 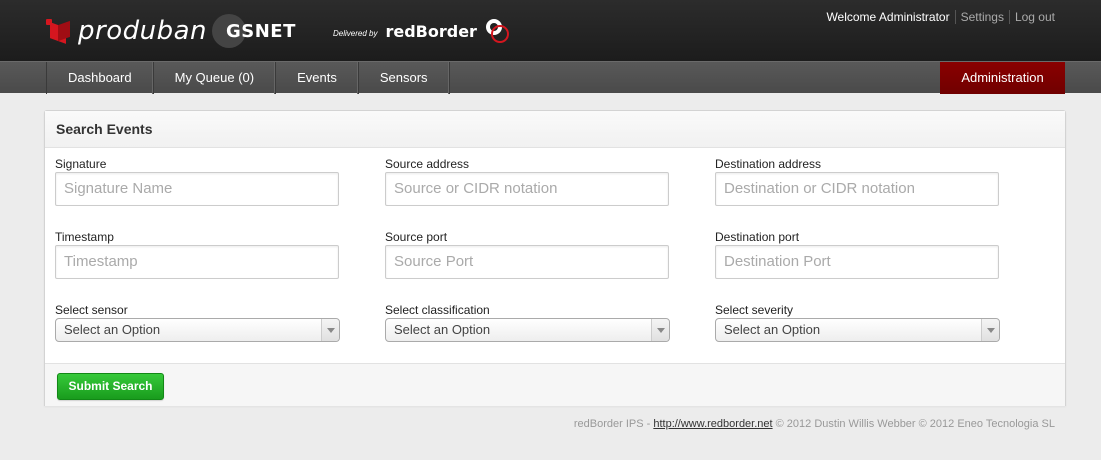 I want to click on redborder-link: http://www.redborder.net, so click(x=712, y=424).